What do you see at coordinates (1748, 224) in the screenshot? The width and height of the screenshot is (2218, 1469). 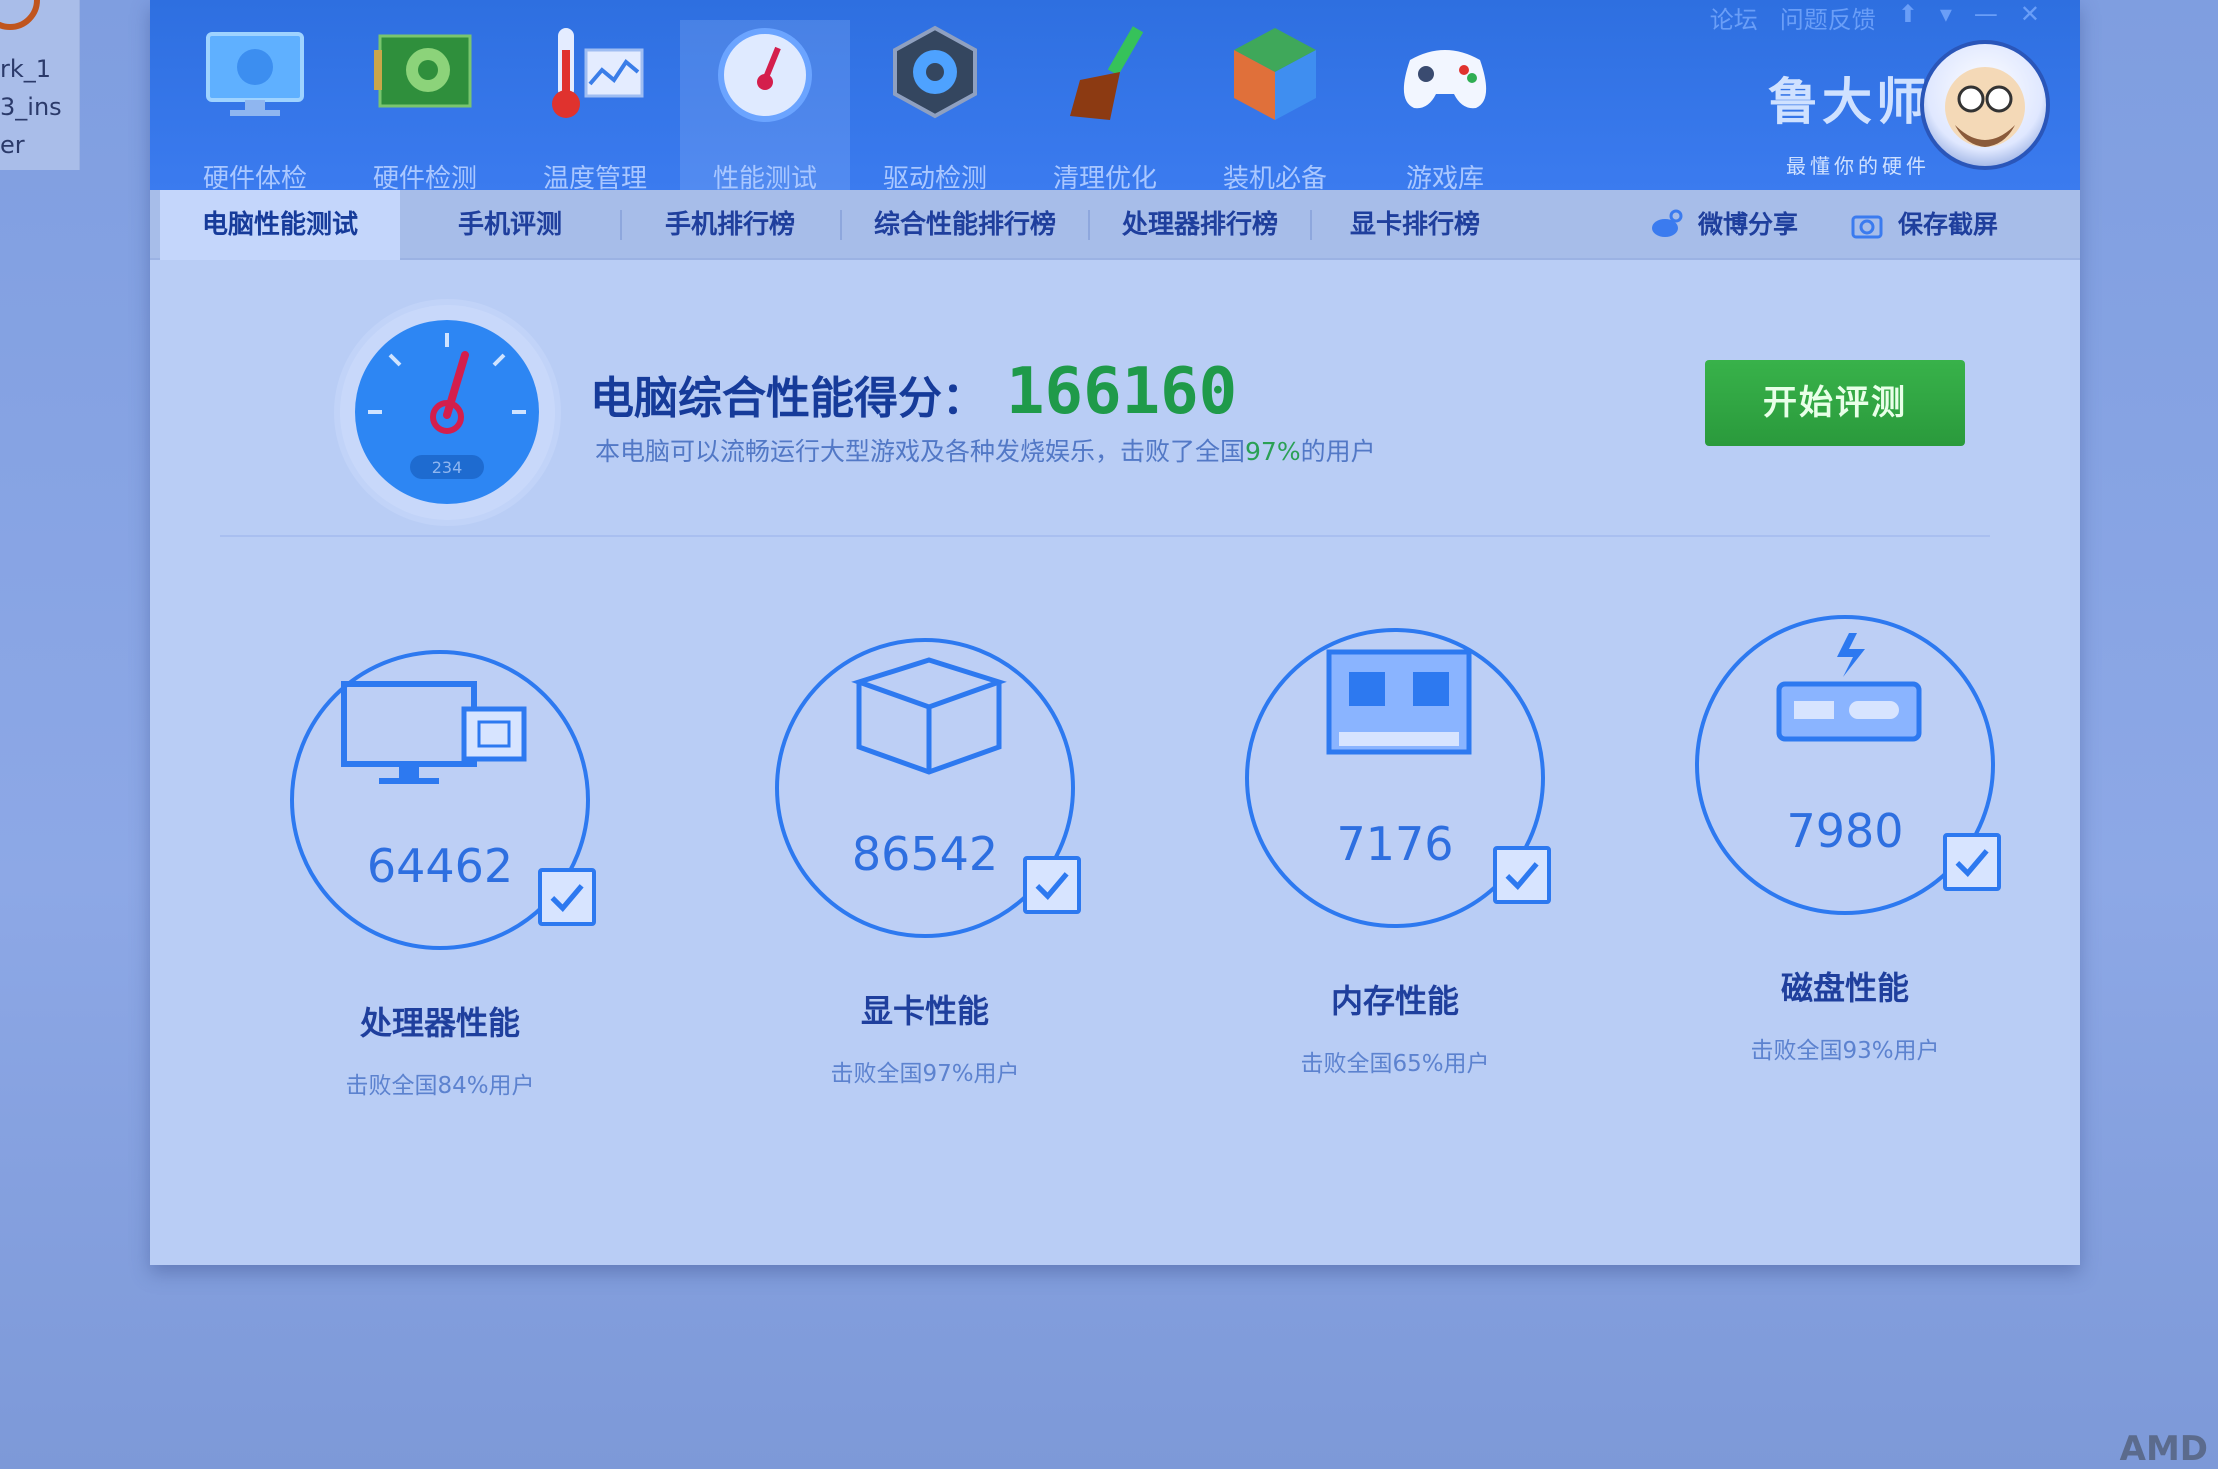 I see `weibo-share-label: 微博分享` at bounding box center [1748, 224].